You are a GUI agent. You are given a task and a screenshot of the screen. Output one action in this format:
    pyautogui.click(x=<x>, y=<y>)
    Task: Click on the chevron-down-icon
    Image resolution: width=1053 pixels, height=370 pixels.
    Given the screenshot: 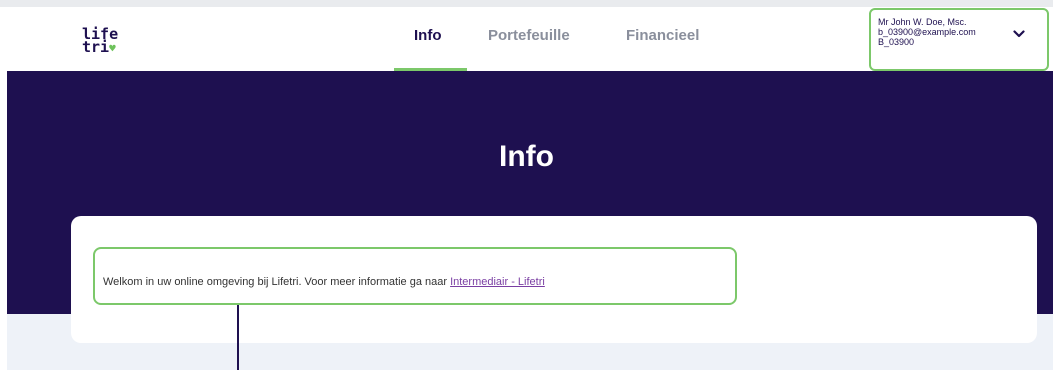 What is the action you would take?
    pyautogui.click(x=1019, y=34)
    